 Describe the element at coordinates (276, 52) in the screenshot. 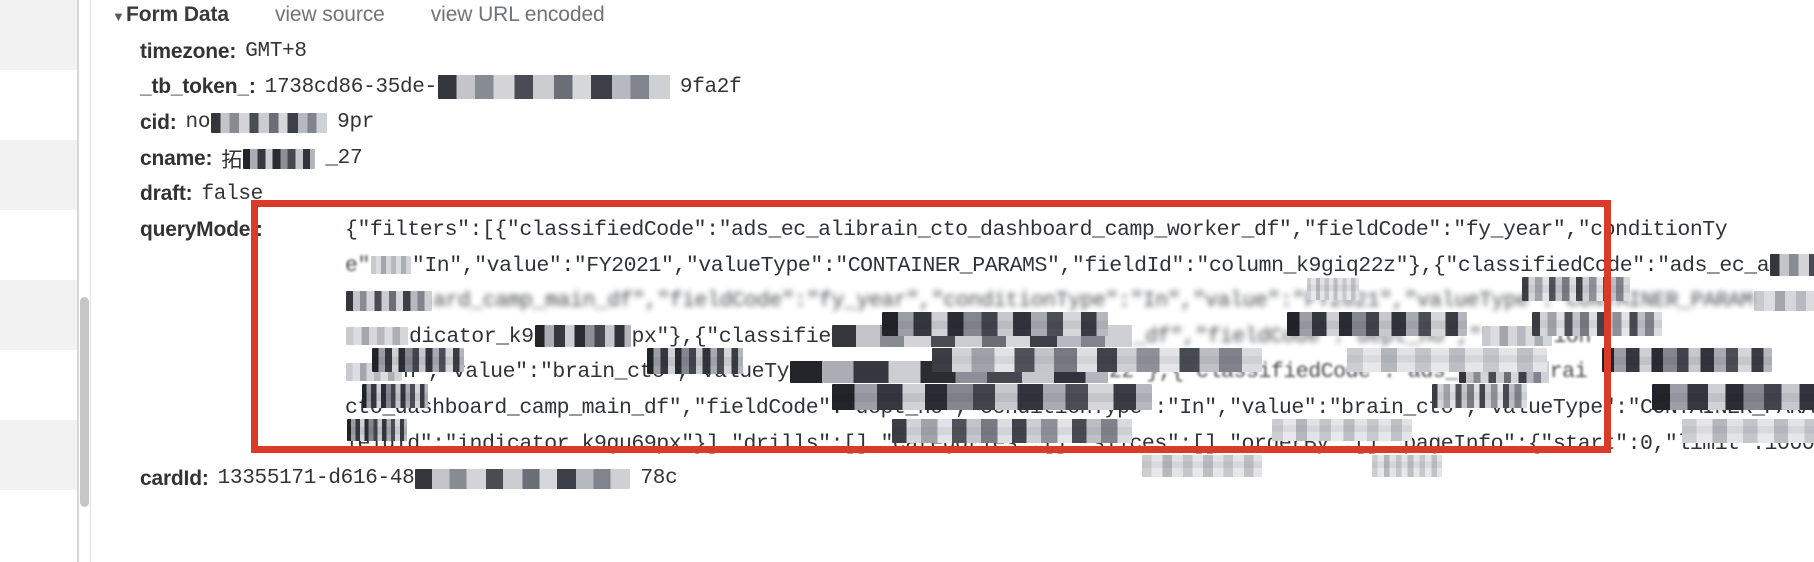

I see `field-value: GMT+8` at that location.